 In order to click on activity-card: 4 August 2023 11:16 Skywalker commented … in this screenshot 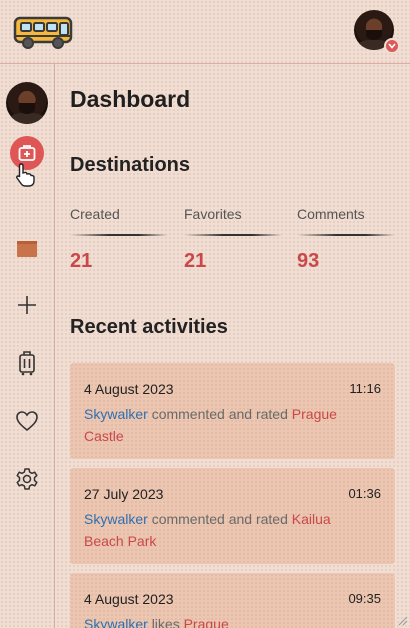, I will do `click(232, 411)`.